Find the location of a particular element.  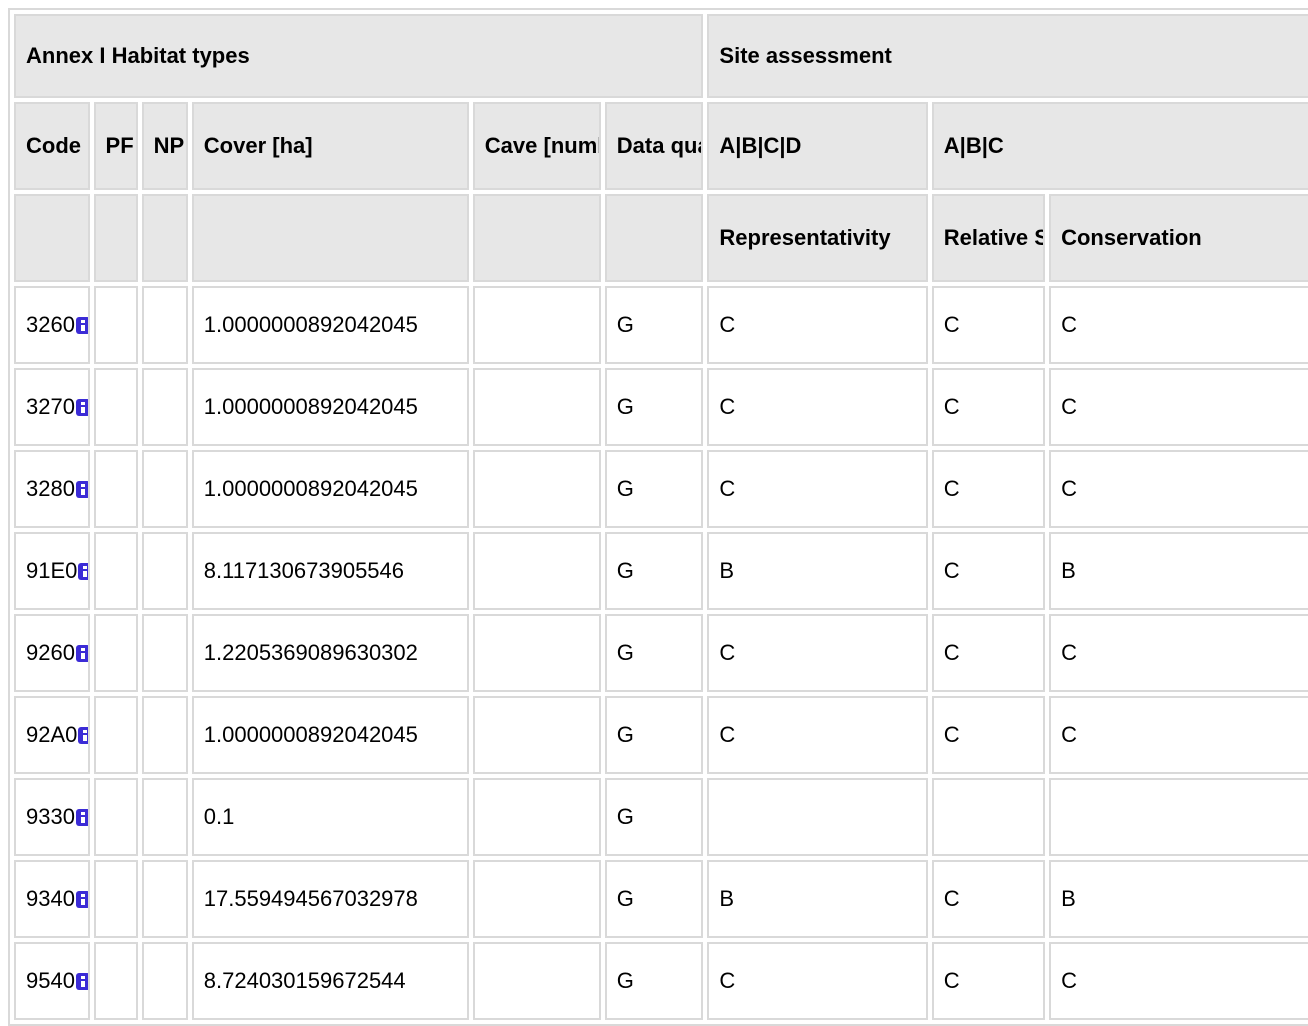

habitat-code-cell: 9540 is located at coordinates (52, 981).